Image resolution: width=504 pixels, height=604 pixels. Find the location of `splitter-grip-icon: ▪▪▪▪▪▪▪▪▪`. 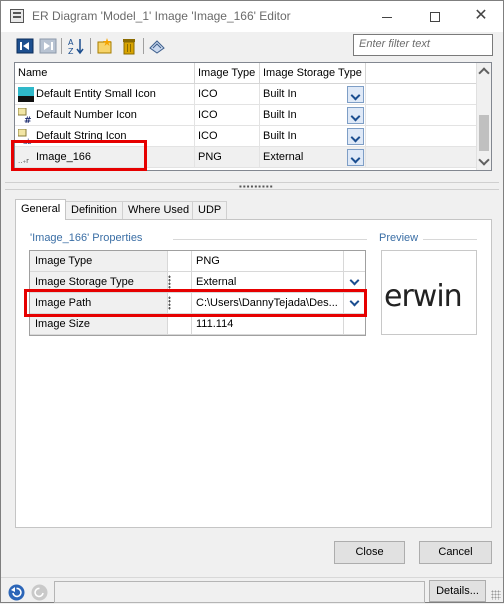

splitter-grip-icon: ▪▪▪▪▪▪▪▪▪ is located at coordinates (256, 186).